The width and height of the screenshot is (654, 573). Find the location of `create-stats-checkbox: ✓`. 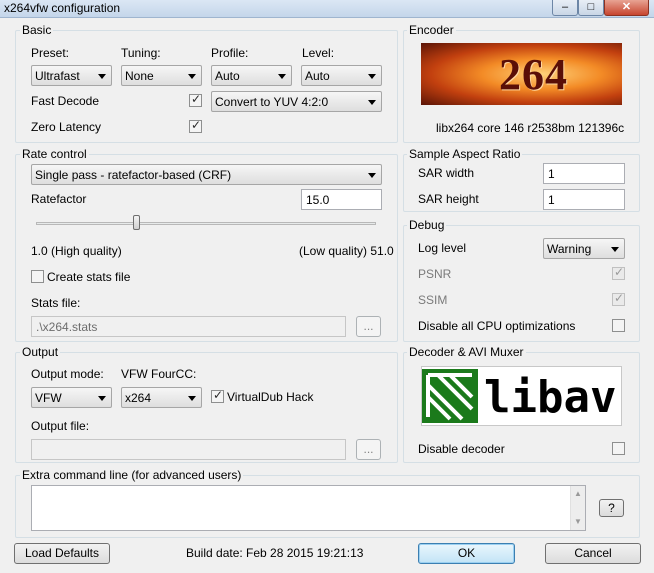

create-stats-checkbox: ✓ is located at coordinates (37, 276).